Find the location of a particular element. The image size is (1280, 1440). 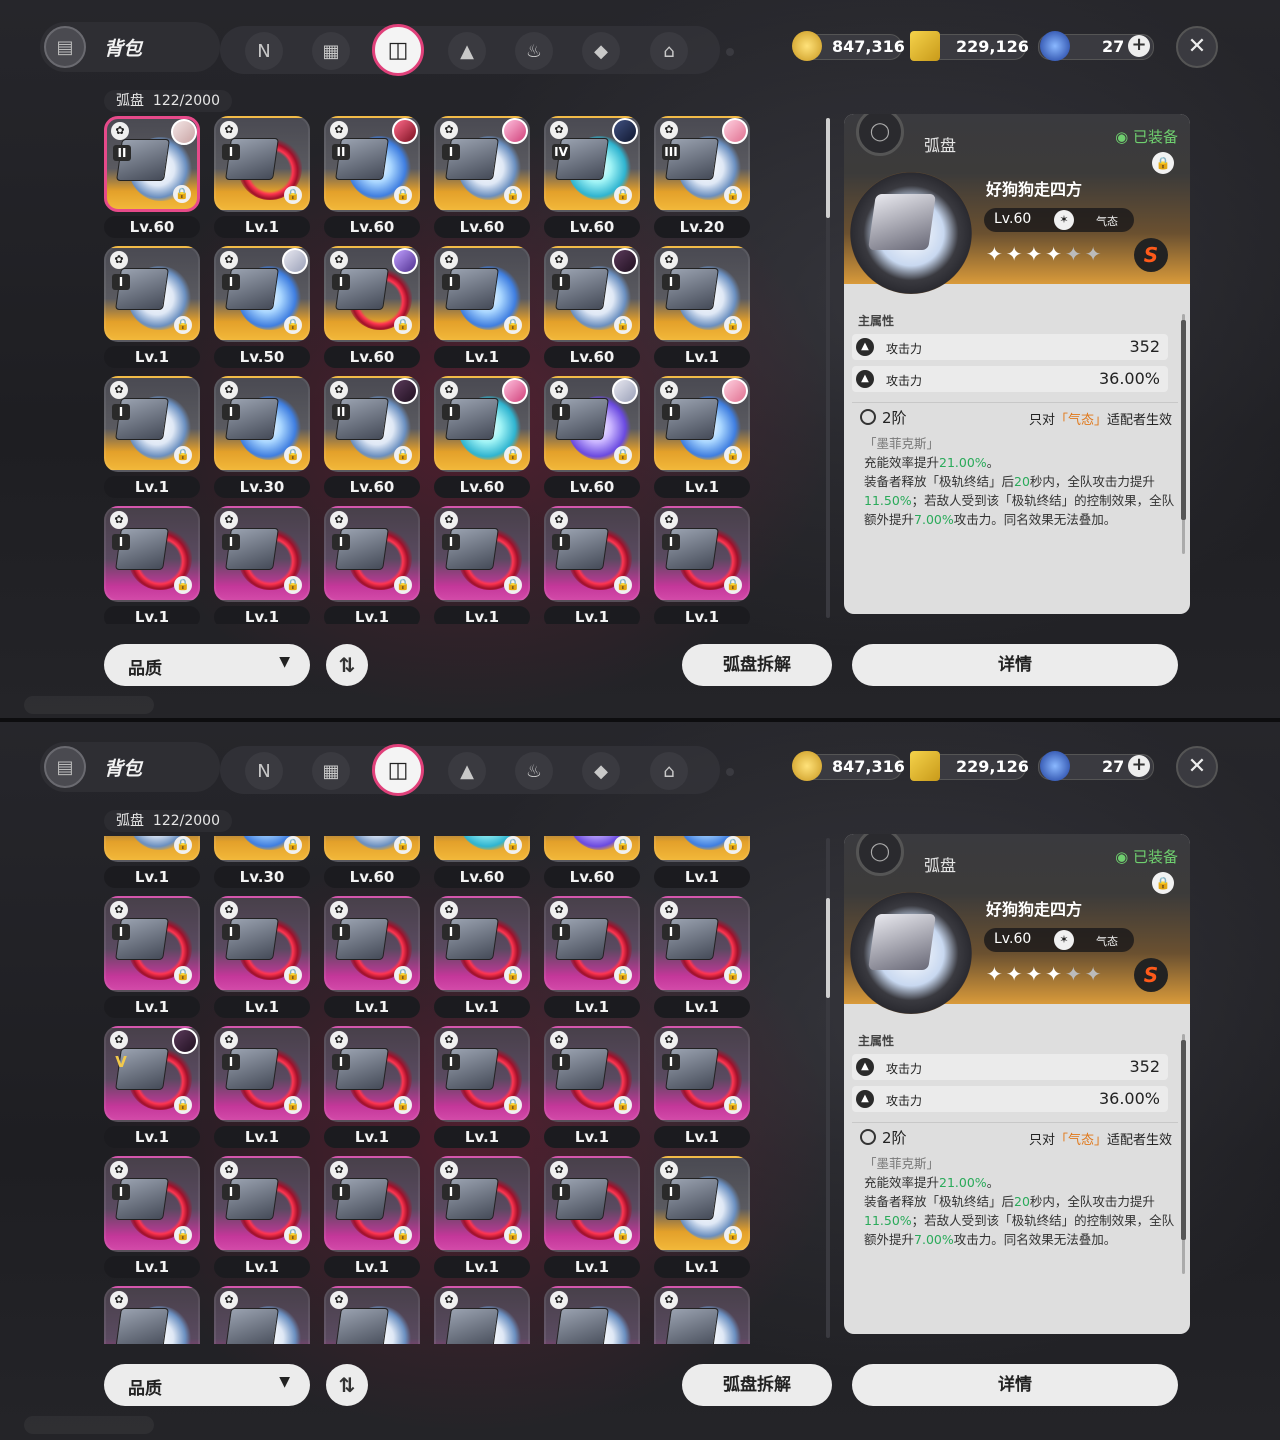

tab-wengine-icon: ▦ is located at coordinates (331, 771).